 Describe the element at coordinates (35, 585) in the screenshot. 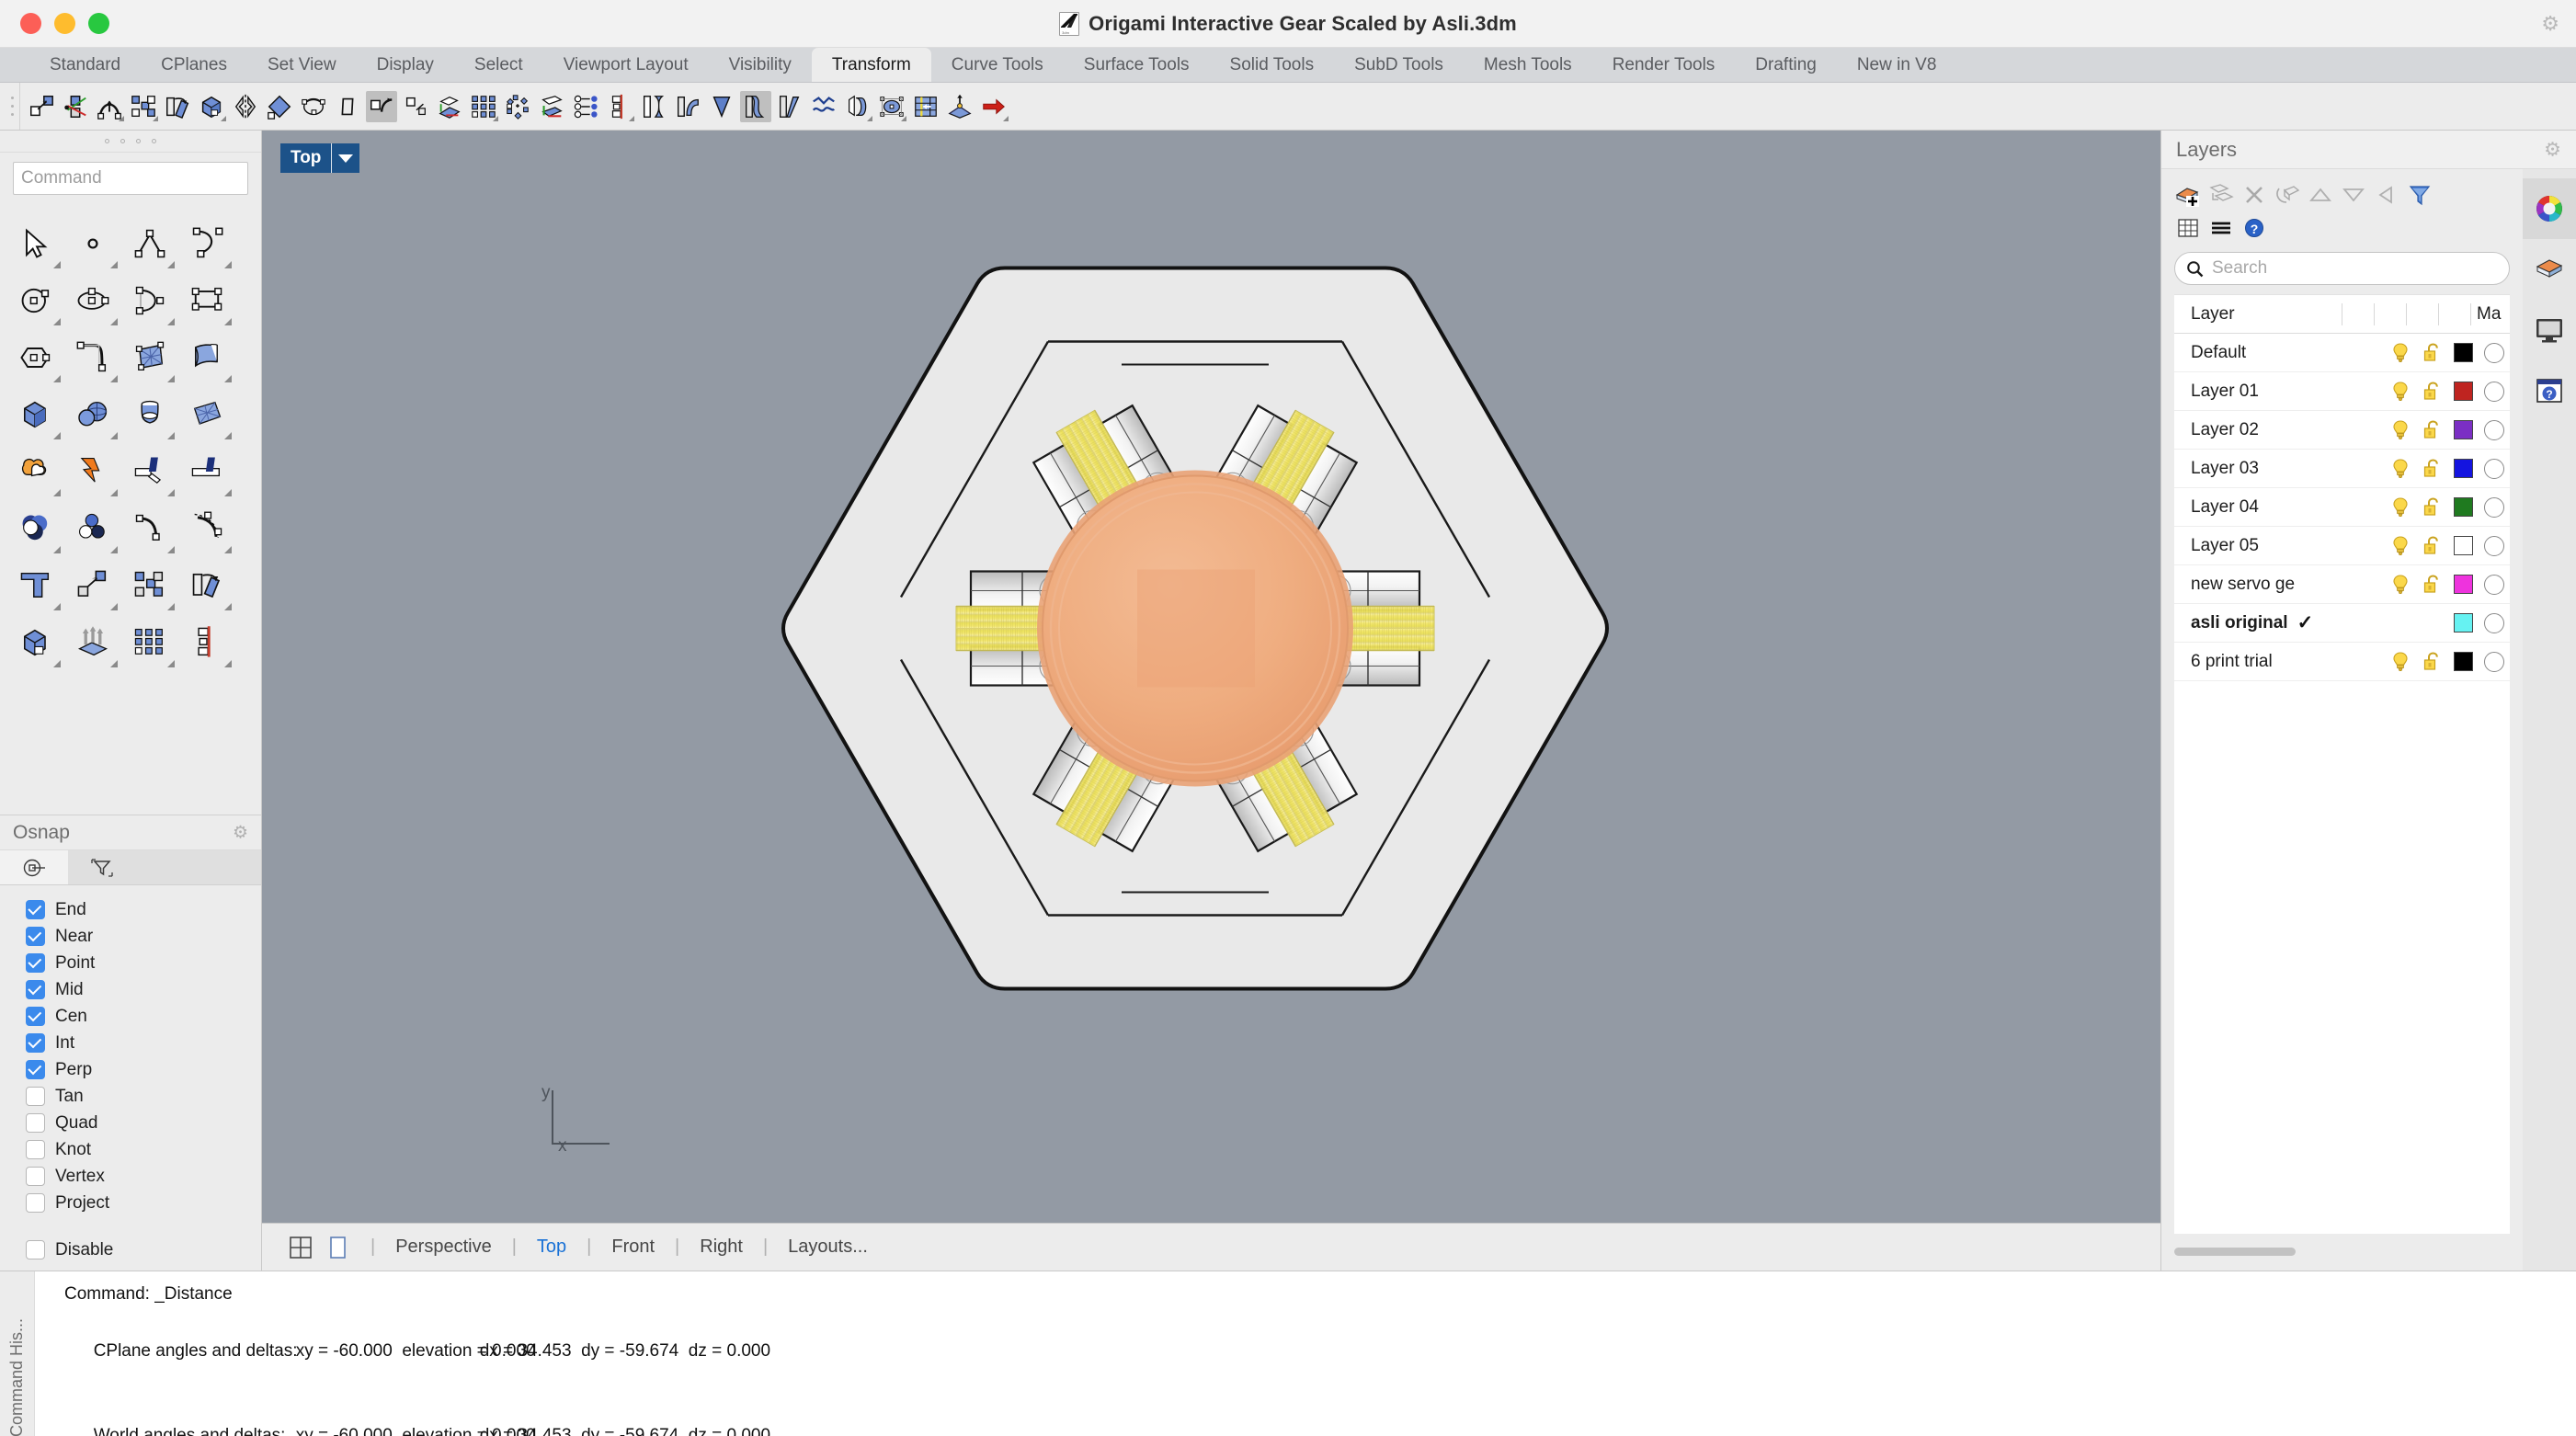

I see `text-icon` at that location.